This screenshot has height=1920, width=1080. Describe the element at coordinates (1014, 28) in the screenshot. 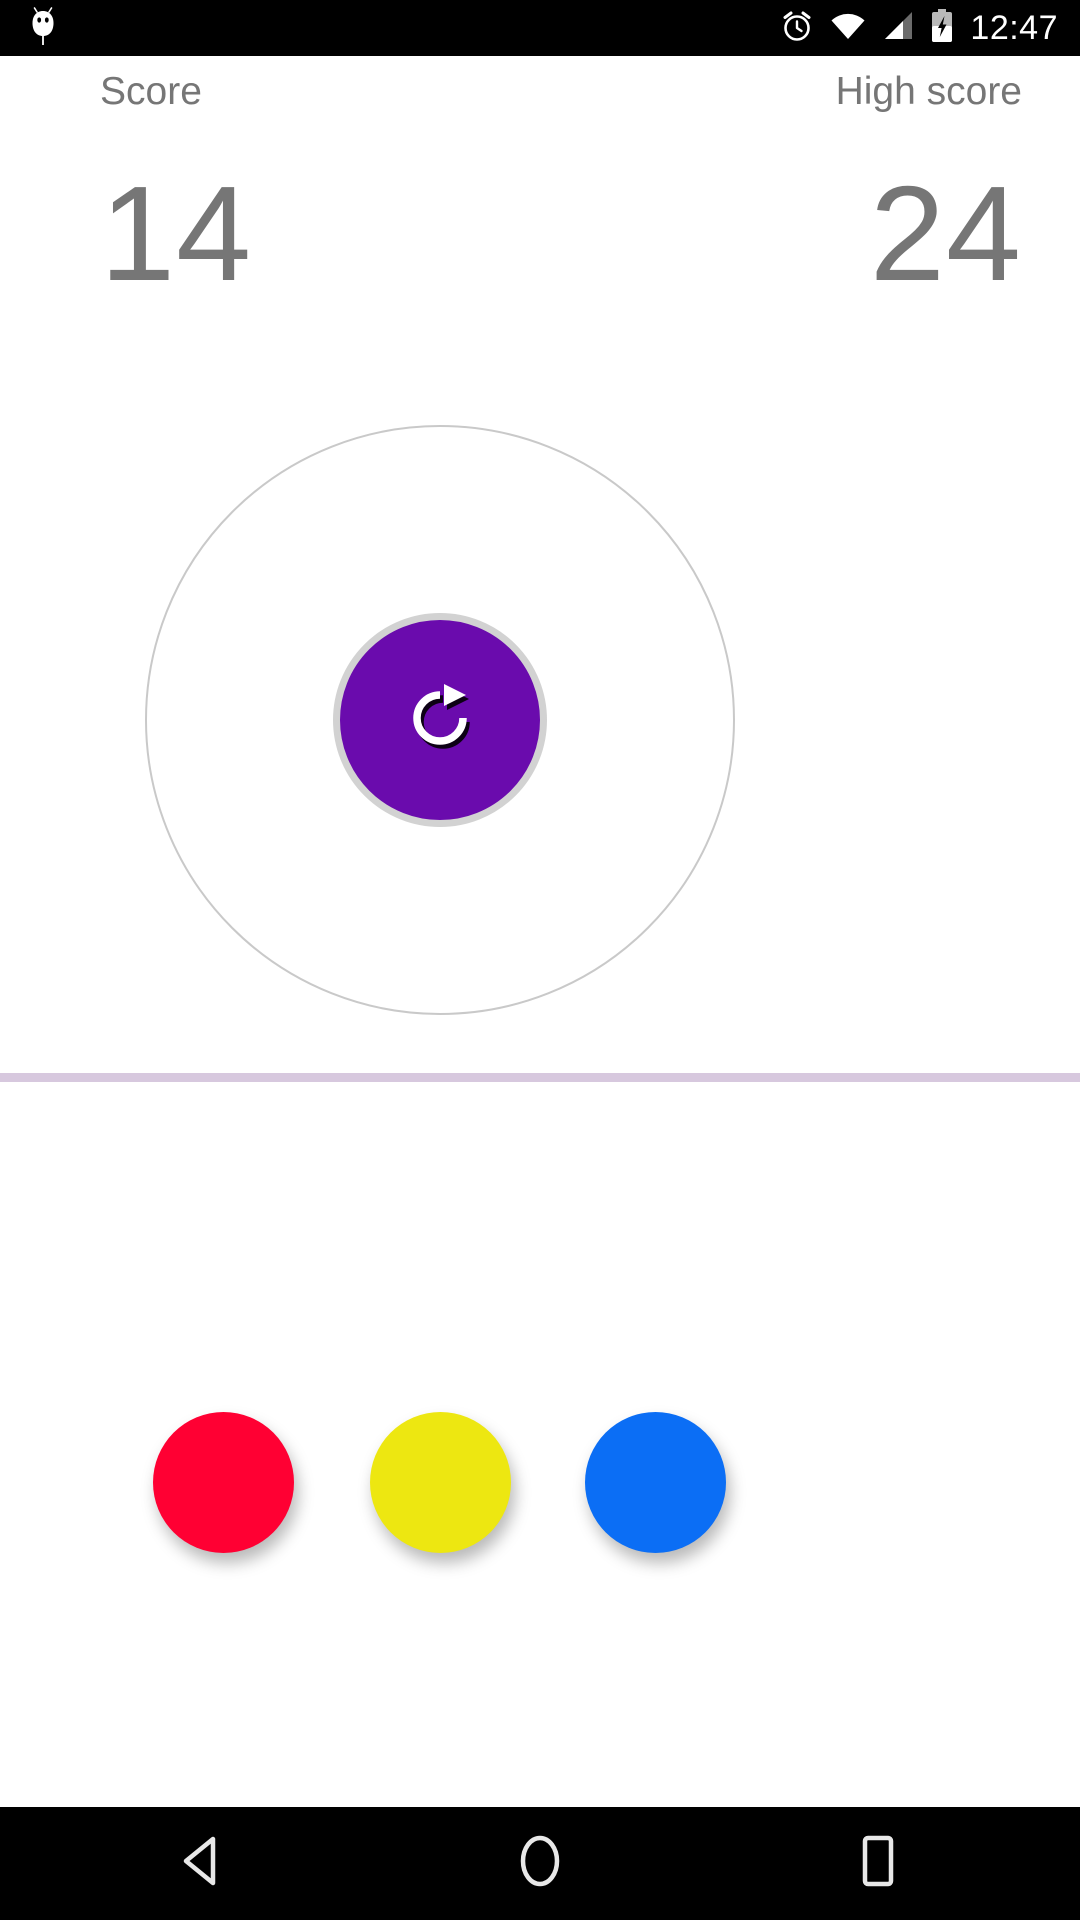

I see `status-bar-clock: 12:47` at that location.